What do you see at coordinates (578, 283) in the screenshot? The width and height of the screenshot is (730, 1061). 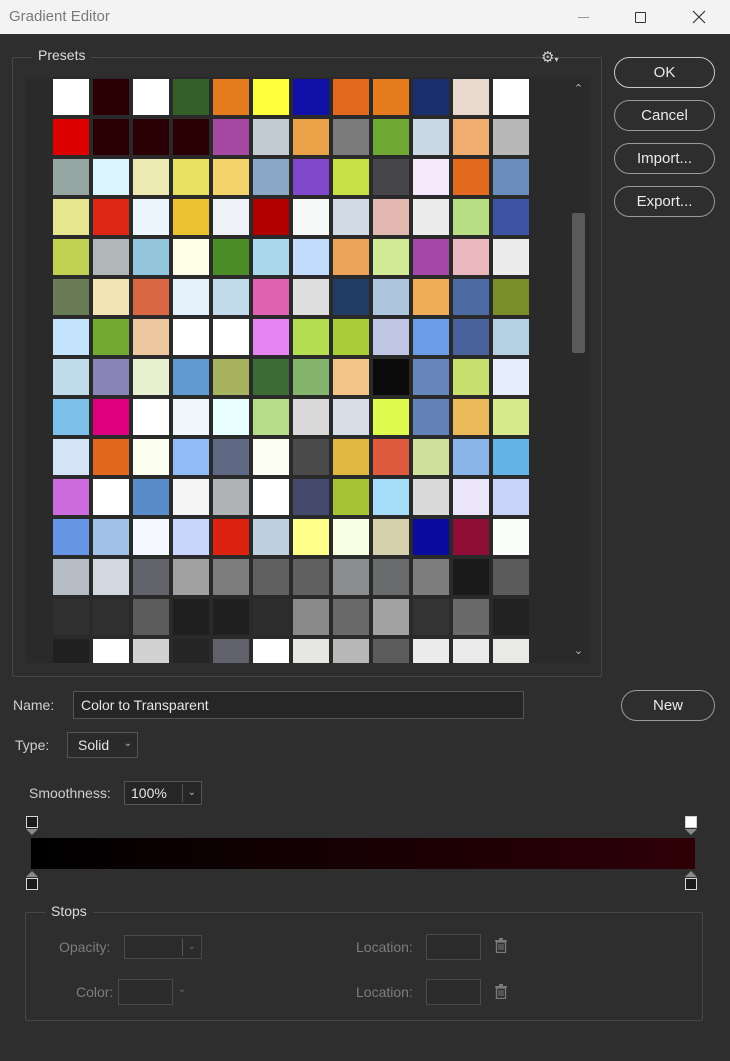 I see `scroll-thumb` at bounding box center [578, 283].